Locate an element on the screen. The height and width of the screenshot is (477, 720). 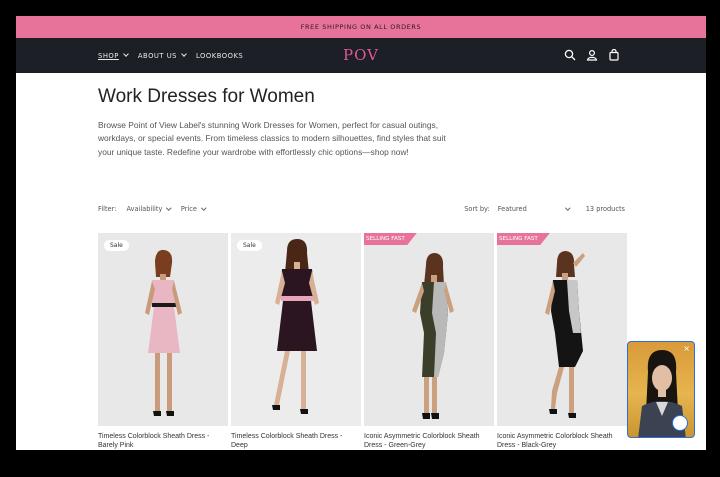
page-title: Work Dresses for Women is located at coordinates (206, 96).